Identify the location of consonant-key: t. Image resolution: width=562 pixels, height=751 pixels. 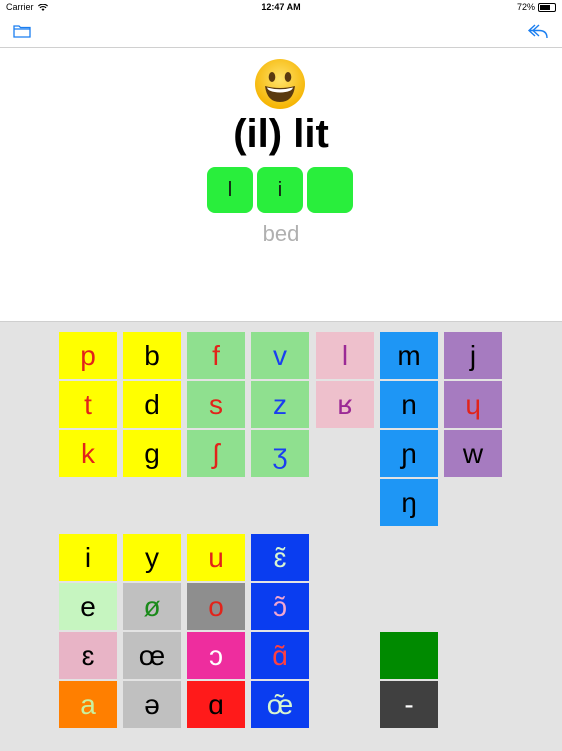
(88, 404).